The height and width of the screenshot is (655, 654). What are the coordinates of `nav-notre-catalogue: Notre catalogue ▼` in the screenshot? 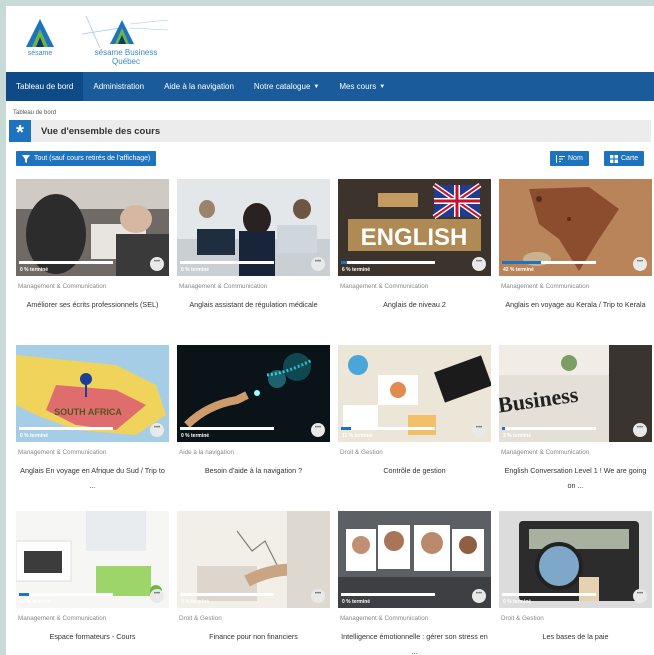 It's located at (286, 86).